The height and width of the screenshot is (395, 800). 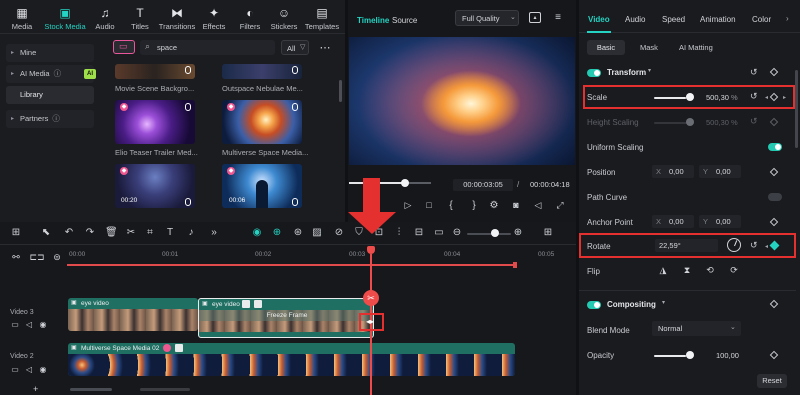 I want to click on split-icon: ✂, so click(x=131, y=233).